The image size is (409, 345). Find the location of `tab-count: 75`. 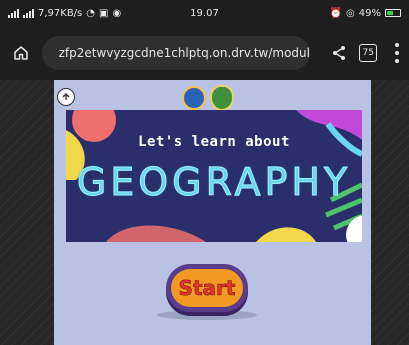

tab-count: 75 is located at coordinates (368, 53).